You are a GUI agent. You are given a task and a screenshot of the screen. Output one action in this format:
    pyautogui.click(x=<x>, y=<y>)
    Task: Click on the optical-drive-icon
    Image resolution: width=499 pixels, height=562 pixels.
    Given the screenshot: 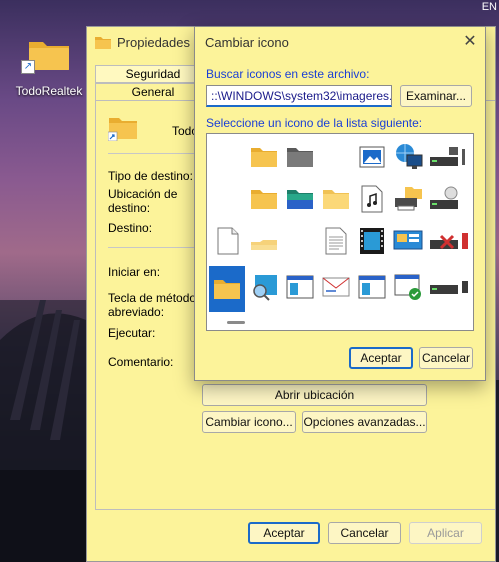 What is the action you would take?
    pyautogui.click(x=444, y=199)
    